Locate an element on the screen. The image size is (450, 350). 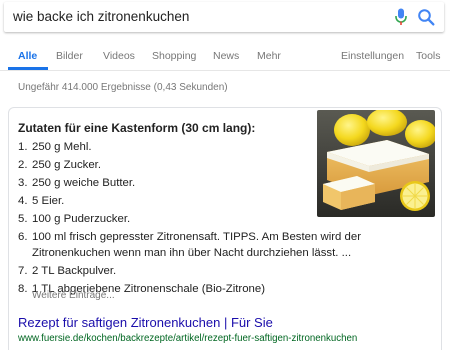
tab-news: News is located at coordinates (226, 56).